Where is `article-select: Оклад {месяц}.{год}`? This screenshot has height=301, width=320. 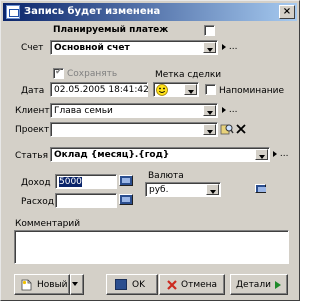
article-select: Оклад {месяц}.{год} is located at coordinates (160, 154).